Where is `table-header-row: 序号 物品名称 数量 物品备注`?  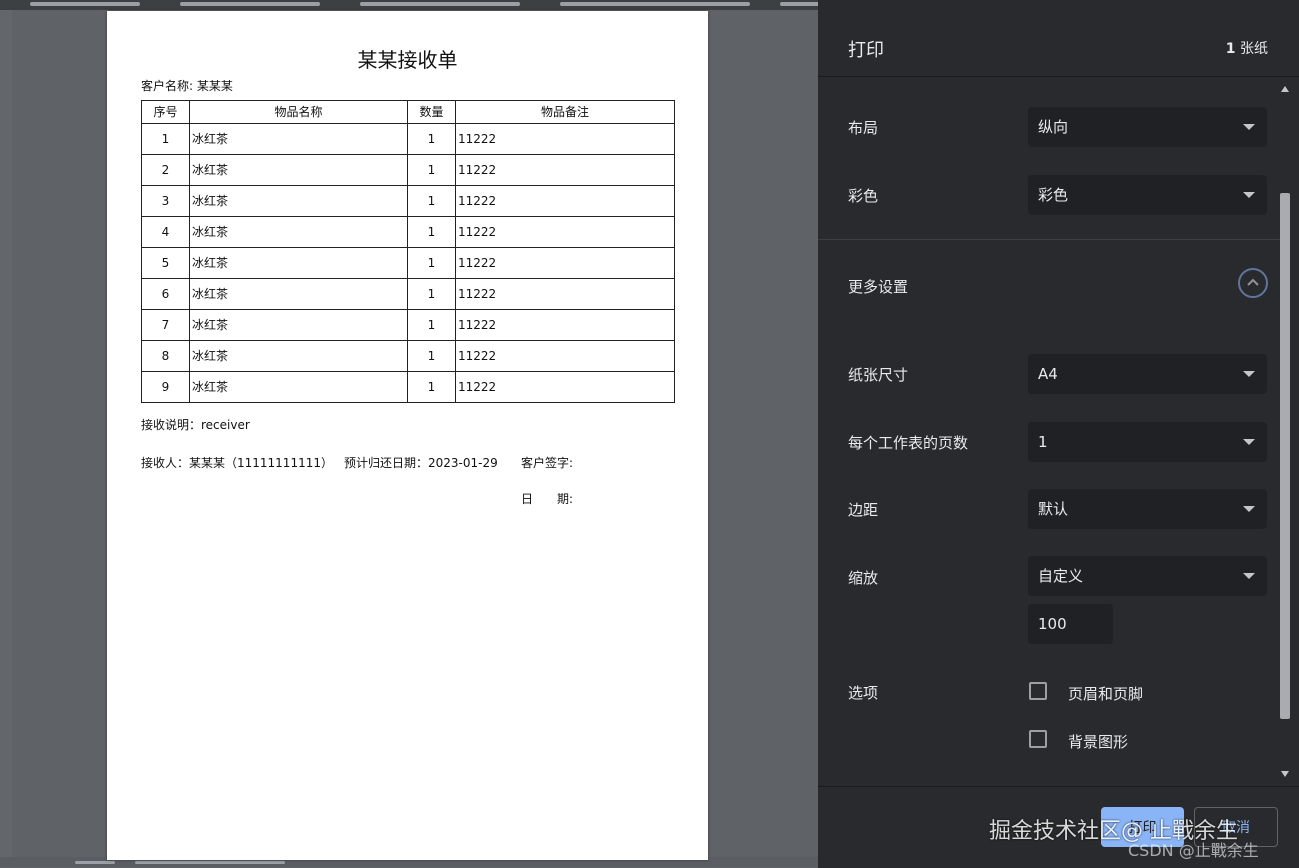 table-header-row: 序号 物品名称 数量 物品备注 is located at coordinates (408, 112).